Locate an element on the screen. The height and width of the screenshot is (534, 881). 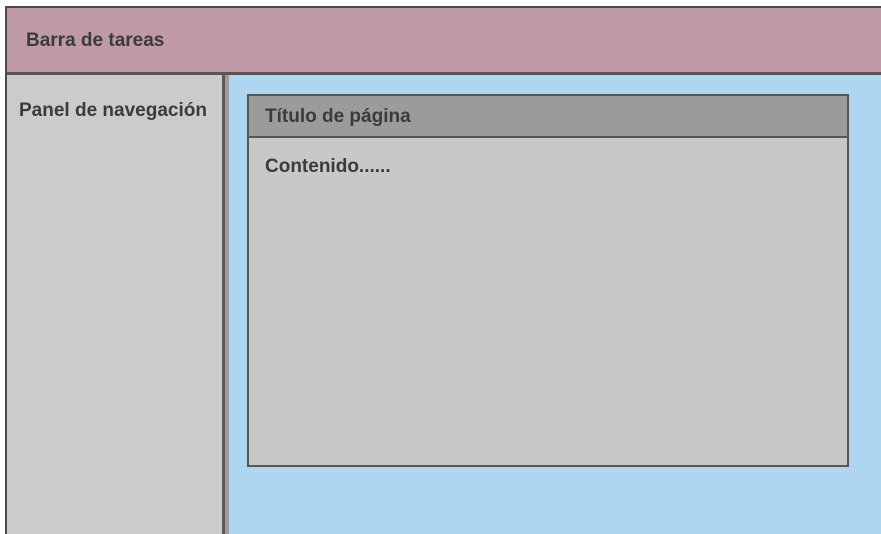
page-title: Título de página is located at coordinates (338, 116).